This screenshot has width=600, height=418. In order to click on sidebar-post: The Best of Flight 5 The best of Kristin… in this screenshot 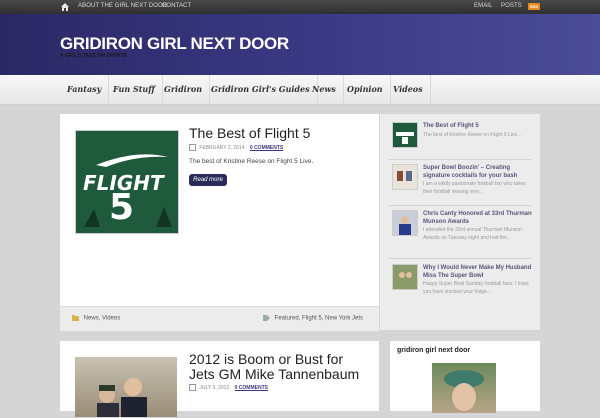, I will do `click(462, 142)`.